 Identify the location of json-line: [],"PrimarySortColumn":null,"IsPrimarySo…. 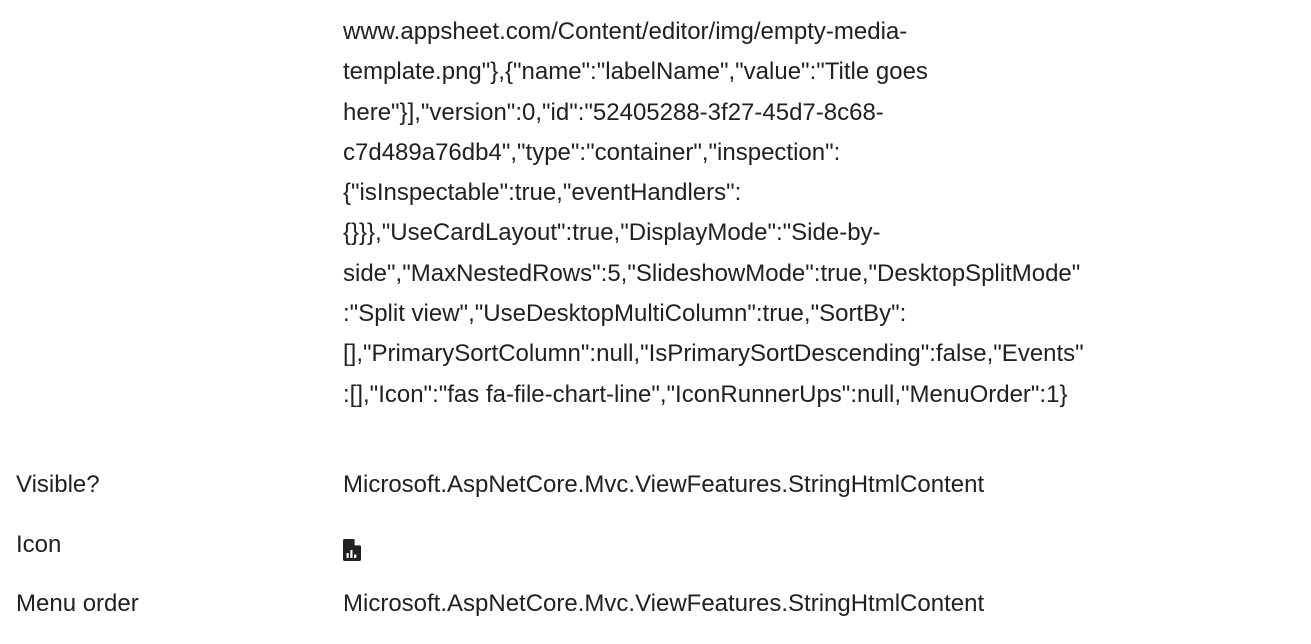
(713, 354).